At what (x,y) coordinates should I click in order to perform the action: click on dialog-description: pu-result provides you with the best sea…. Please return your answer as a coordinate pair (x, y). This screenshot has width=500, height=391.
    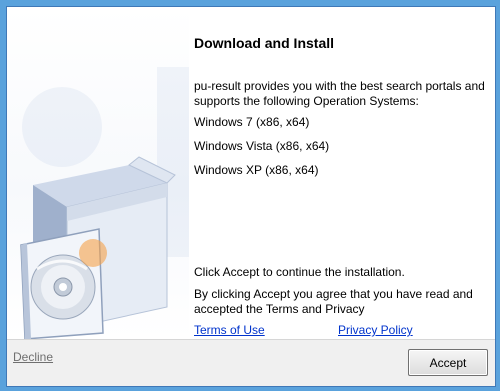
    Looking at the image, I should click on (339, 93).